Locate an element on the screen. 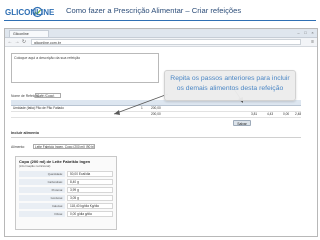 This screenshot has height=240, width=320. arrow-head is located at coordinates (117, 112).